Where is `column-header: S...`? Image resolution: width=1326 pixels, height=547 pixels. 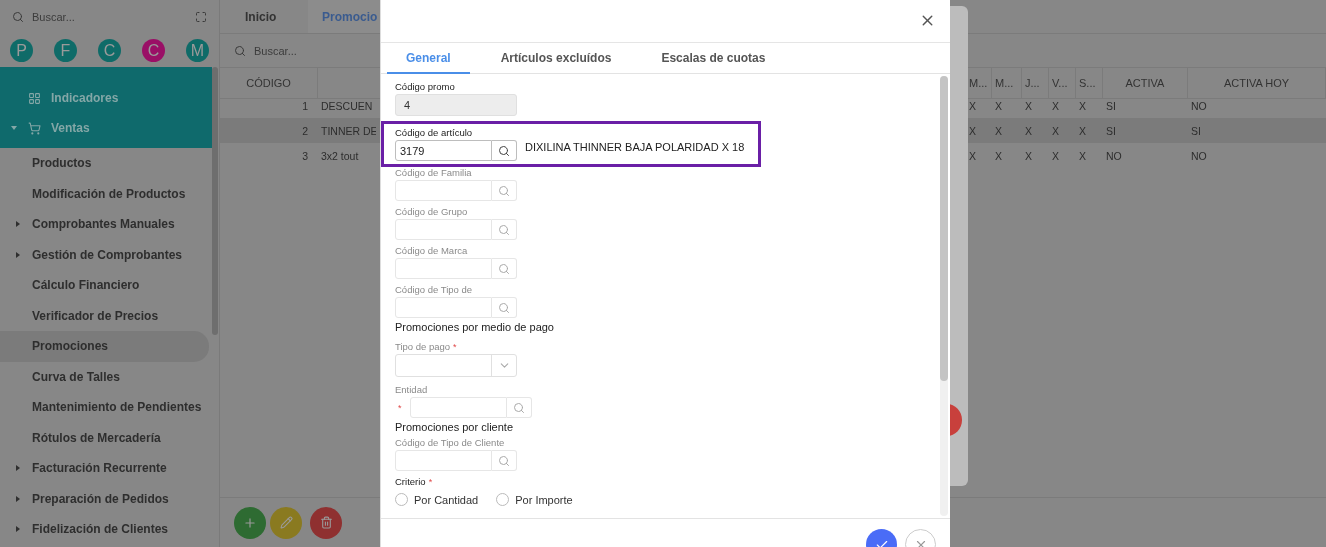 column-header: S... is located at coordinates (1089, 83).